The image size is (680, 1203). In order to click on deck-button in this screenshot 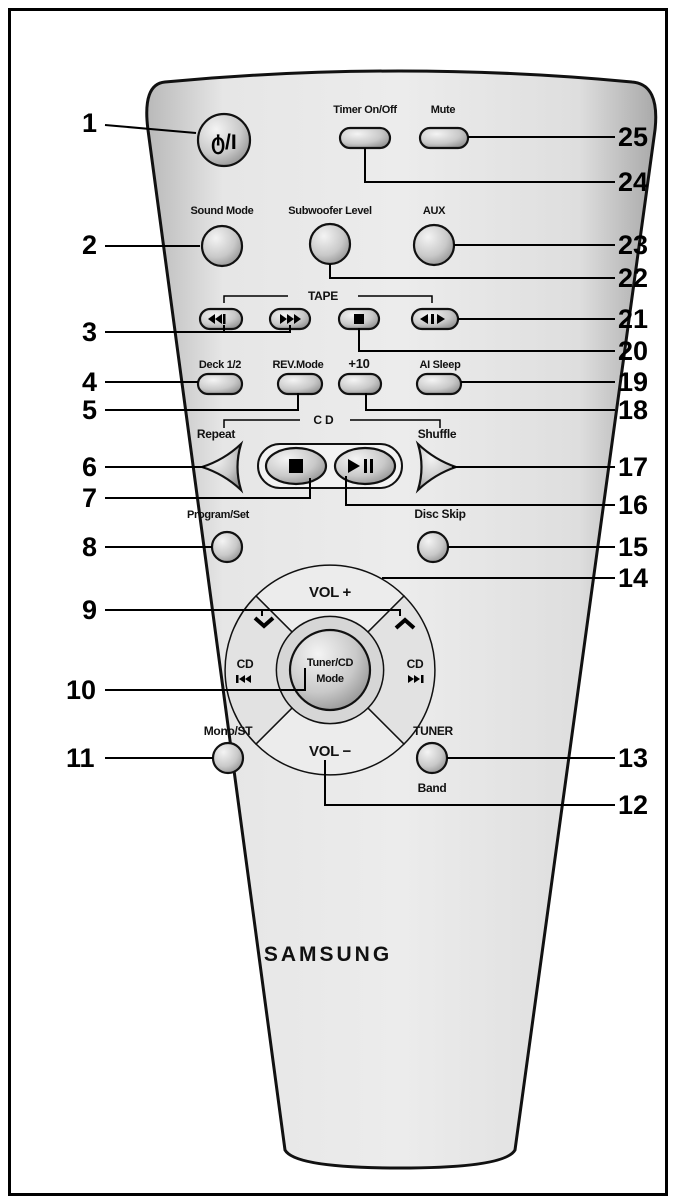, I will do `click(220, 384)`.